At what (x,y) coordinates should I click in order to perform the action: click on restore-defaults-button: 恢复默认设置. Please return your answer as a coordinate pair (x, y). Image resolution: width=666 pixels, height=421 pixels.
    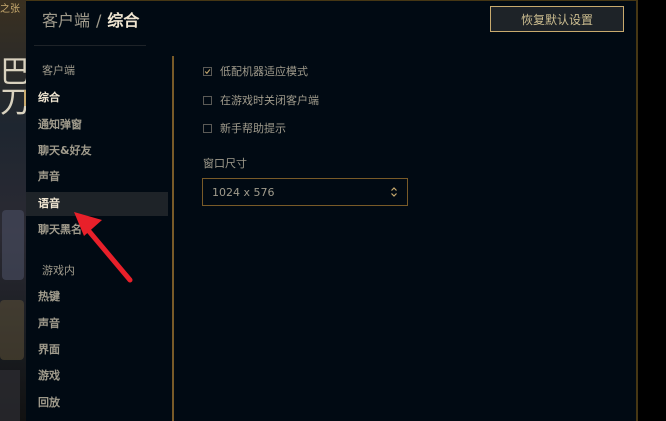
    Looking at the image, I should click on (557, 19).